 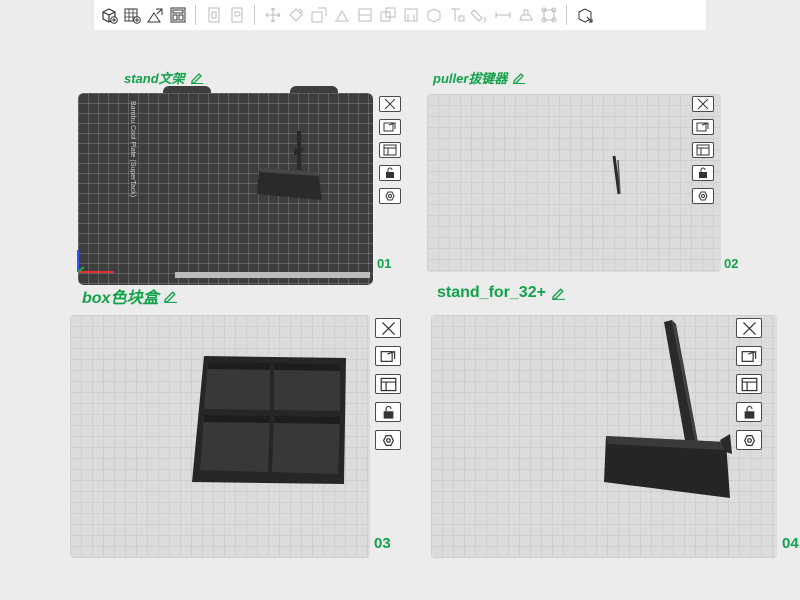 What do you see at coordinates (120, 298) in the screenshot?
I see `plate-name: box色块盒` at bounding box center [120, 298].